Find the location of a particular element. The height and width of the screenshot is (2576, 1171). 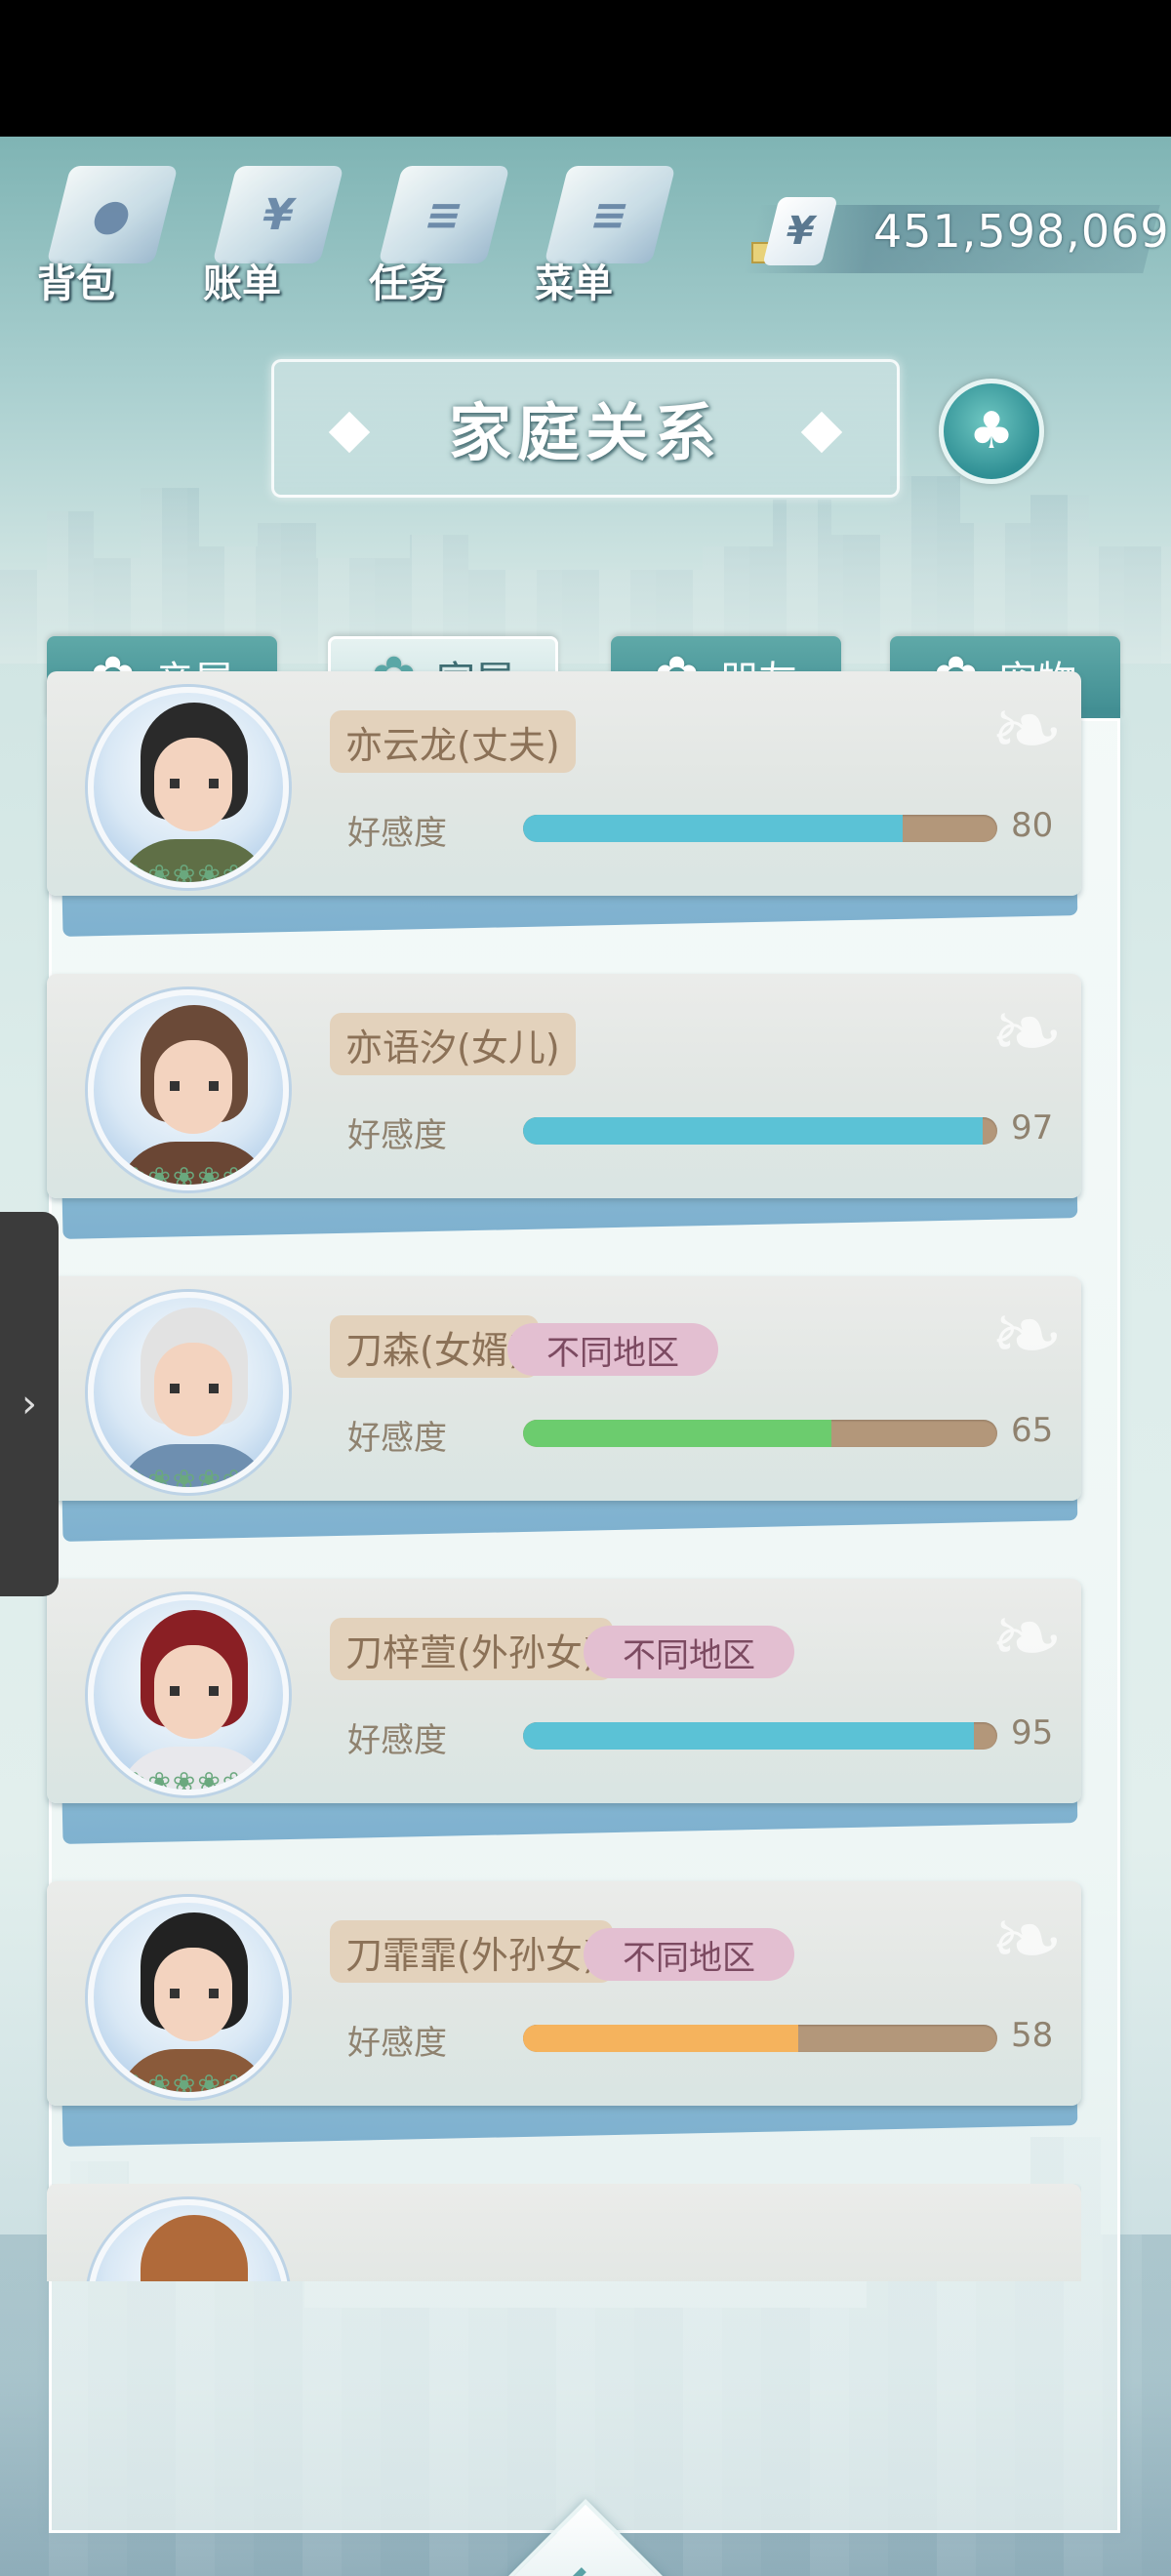

menu-task-button: ≡ 任务 is located at coordinates (435, 231).